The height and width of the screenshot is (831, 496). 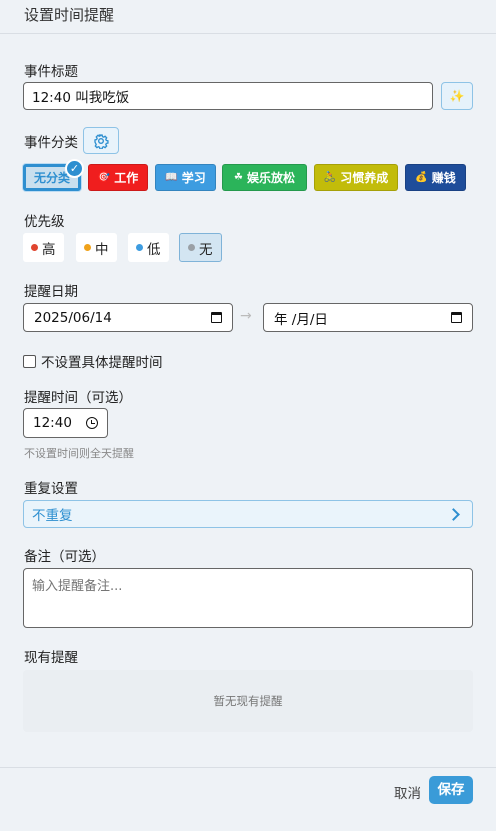 I want to click on dialog-footer: 取消 保存, so click(x=248, y=799).